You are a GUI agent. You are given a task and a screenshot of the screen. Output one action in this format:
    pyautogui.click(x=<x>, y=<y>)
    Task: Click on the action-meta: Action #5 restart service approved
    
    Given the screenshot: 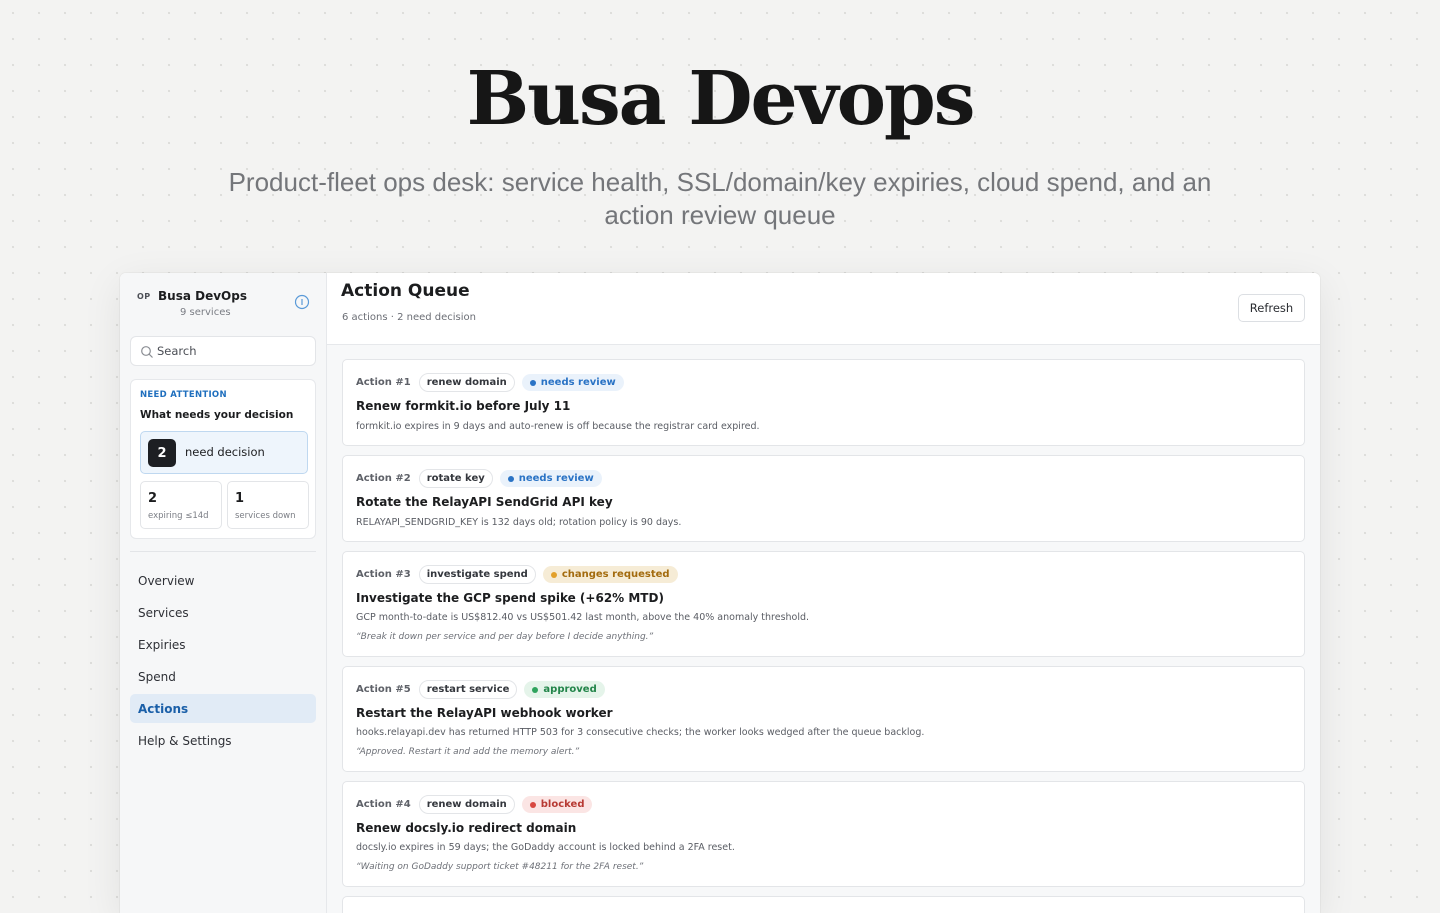 What is the action you would take?
    pyautogui.click(x=480, y=689)
    